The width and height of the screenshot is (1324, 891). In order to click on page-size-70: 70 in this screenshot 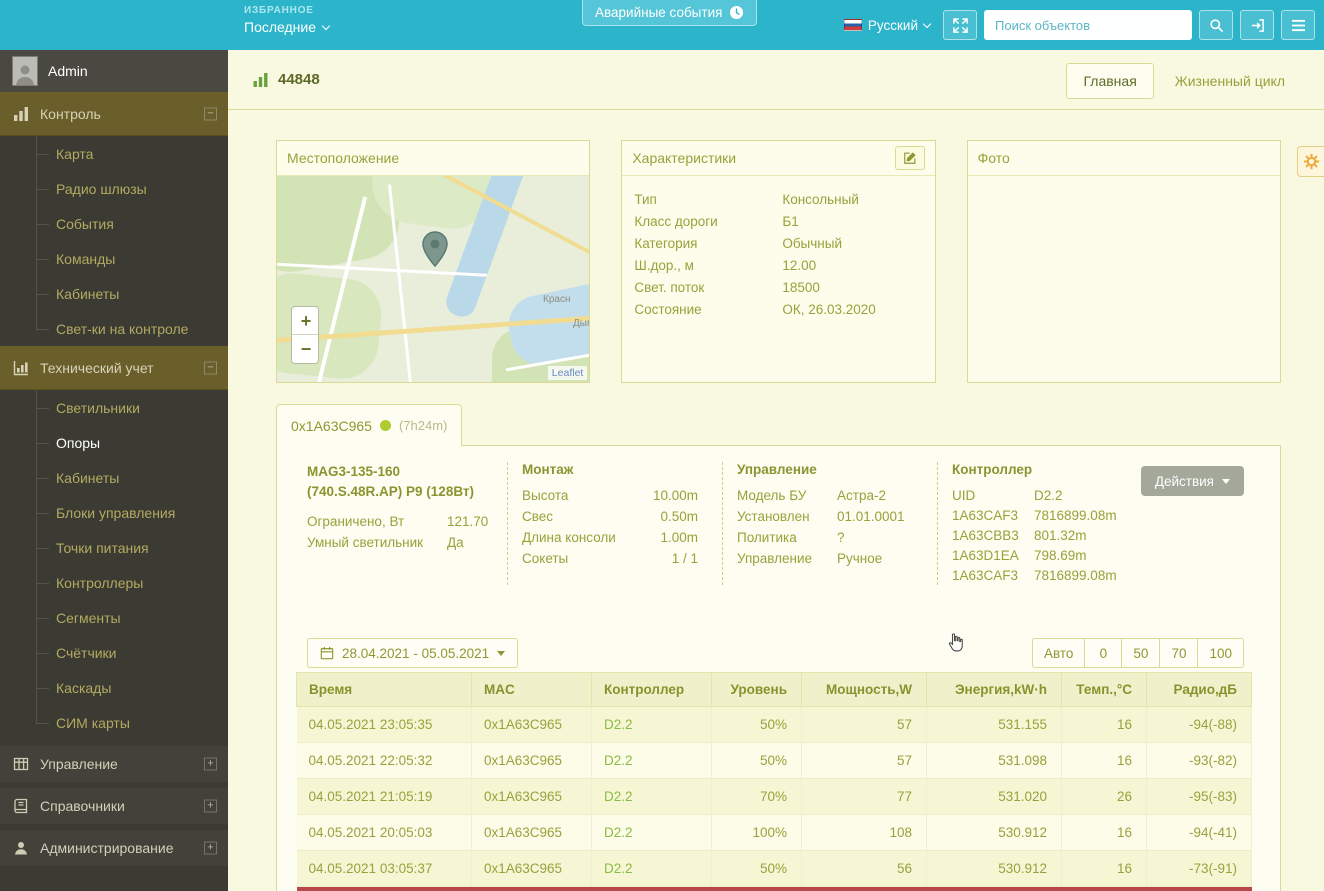, I will do `click(1179, 653)`.